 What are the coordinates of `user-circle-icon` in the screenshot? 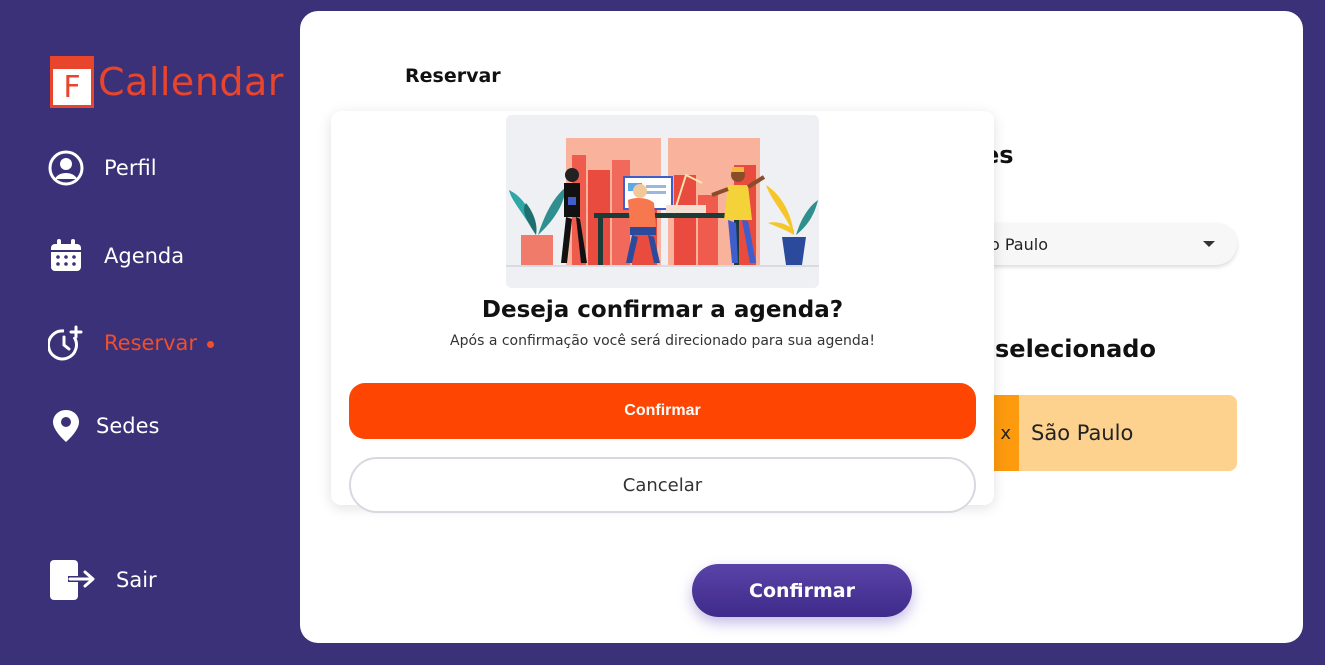 It's located at (66, 168).